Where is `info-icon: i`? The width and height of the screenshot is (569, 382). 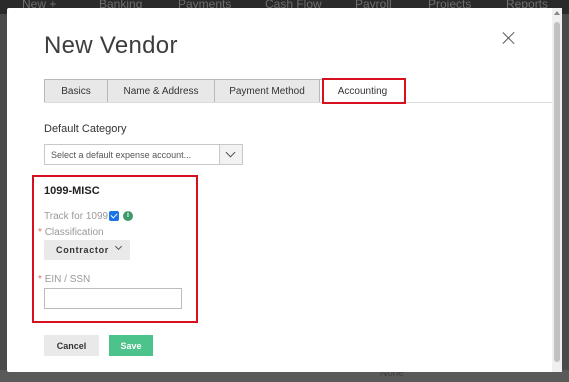
info-icon: i is located at coordinates (128, 216).